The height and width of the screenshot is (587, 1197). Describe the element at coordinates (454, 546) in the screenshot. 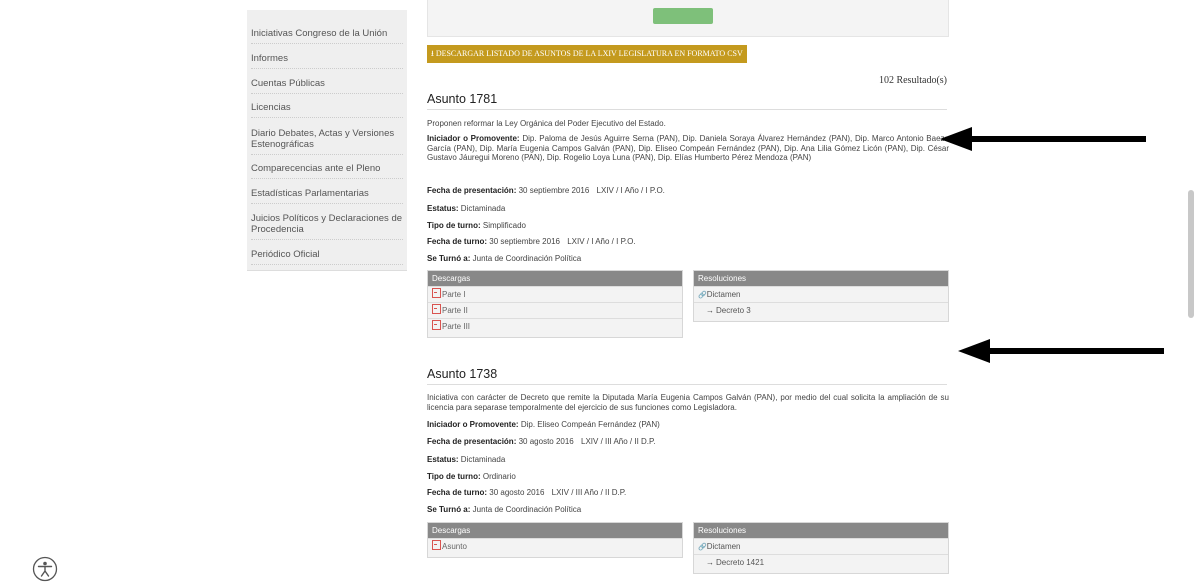

I see `download-link-label: Asunto` at that location.